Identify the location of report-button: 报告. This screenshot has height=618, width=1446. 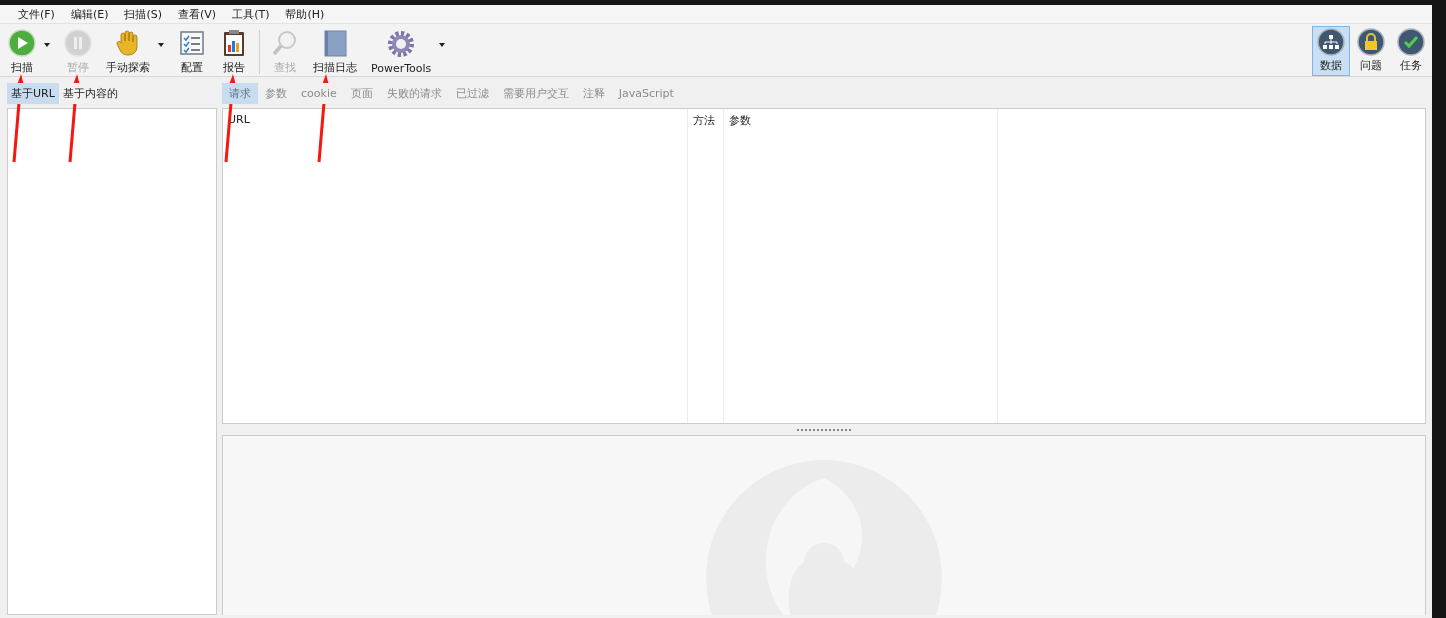
(234, 51).